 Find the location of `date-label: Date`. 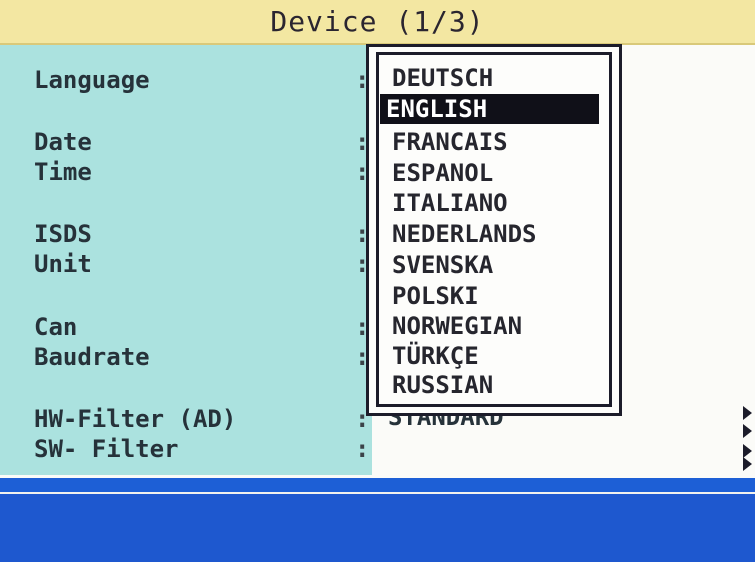

date-label: Date is located at coordinates (63, 142).